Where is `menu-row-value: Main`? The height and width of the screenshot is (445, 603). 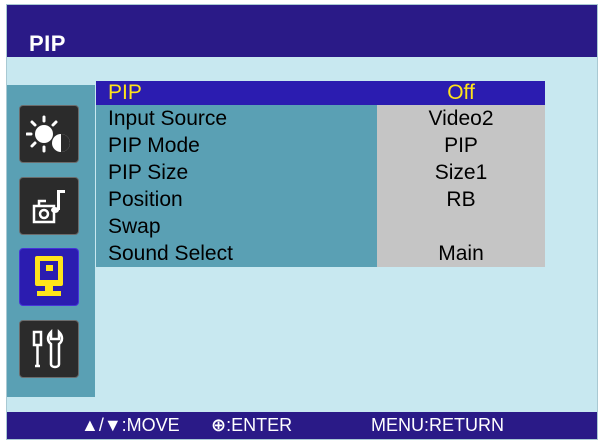
menu-row-value: Main is located at coordinates (461, 253).